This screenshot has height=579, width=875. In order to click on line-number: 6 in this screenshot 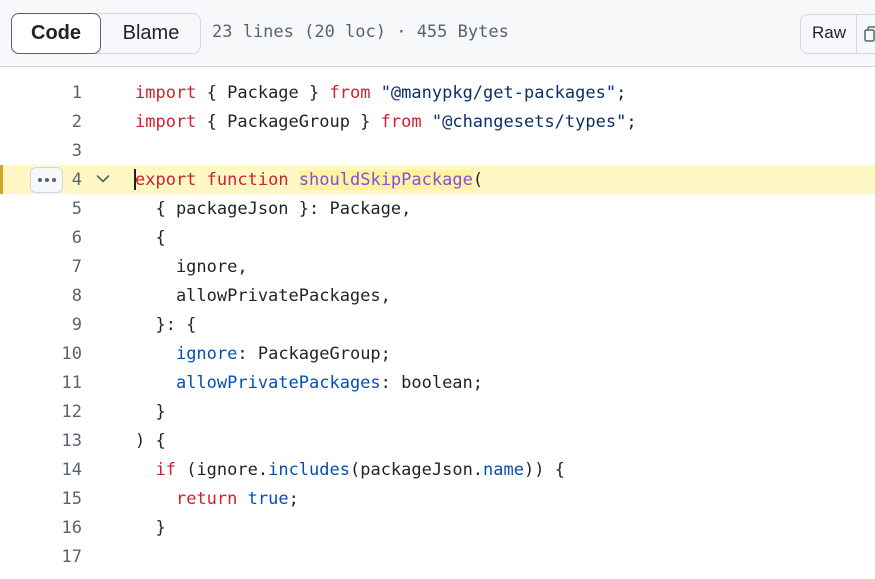, I will do `click(61, 238)`.